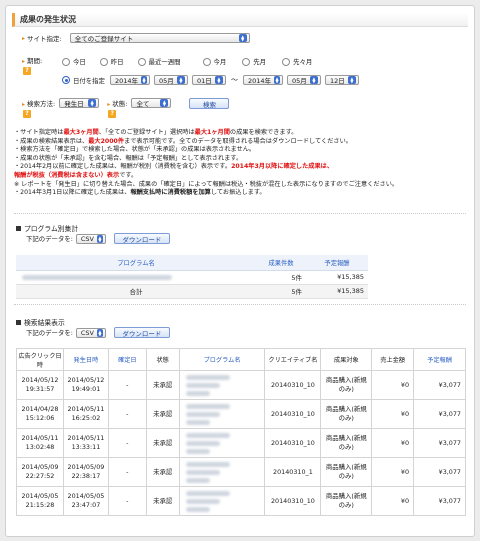 Image resolution: width=480 pixels, height=541 pixels. Describe the element at coordinates (40, 322) in the screenshot. I see `results-section-title: 検索結果表示` at that location.